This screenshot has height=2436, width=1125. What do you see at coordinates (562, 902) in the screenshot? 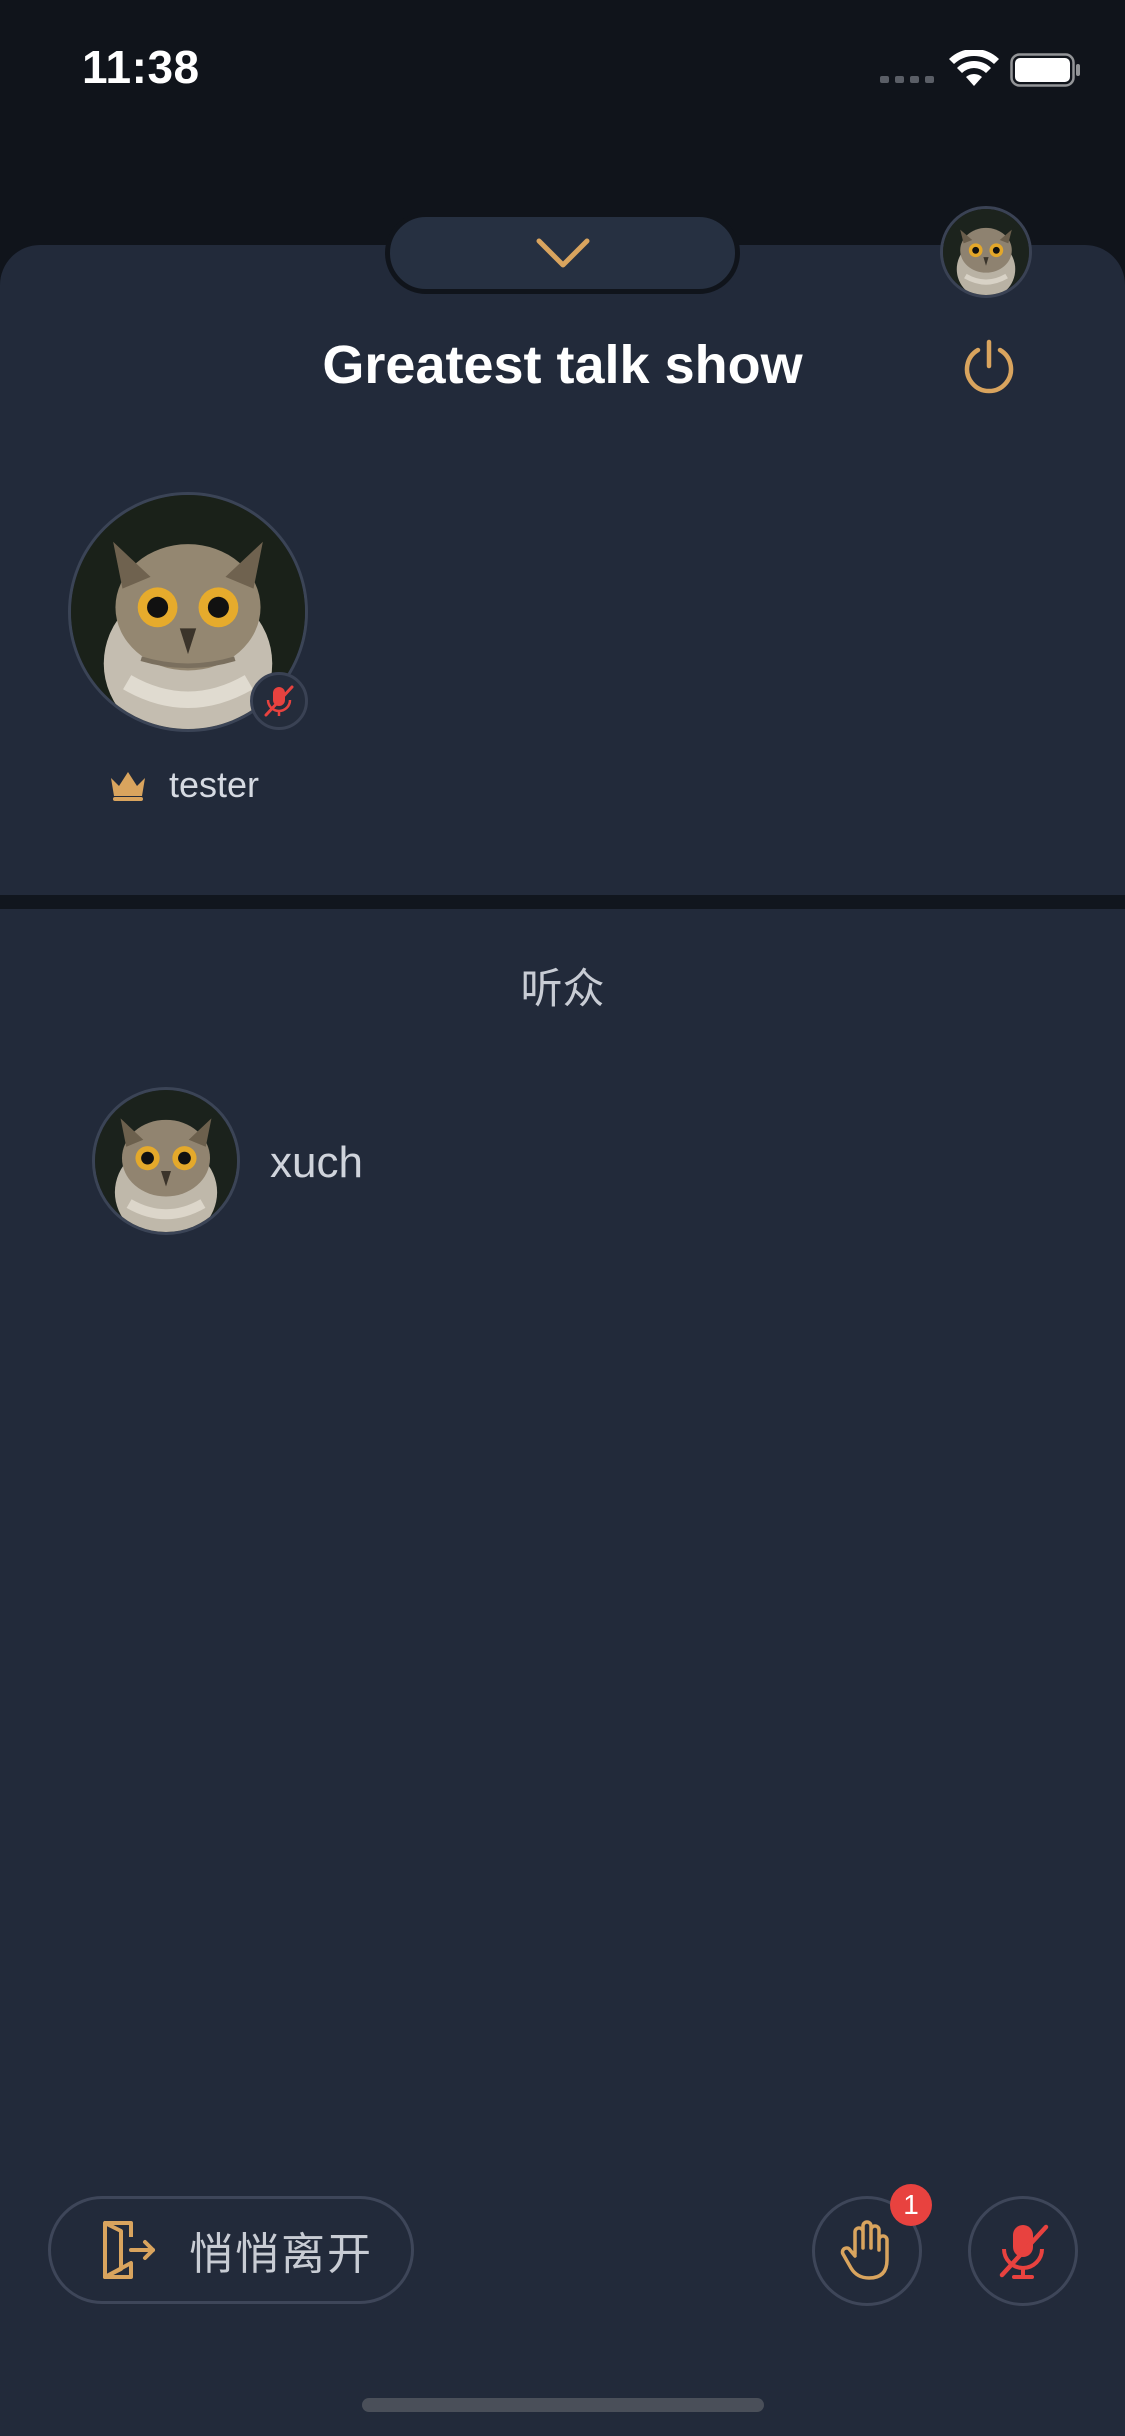
I see `section-divider` at bounding box center [562, 902].